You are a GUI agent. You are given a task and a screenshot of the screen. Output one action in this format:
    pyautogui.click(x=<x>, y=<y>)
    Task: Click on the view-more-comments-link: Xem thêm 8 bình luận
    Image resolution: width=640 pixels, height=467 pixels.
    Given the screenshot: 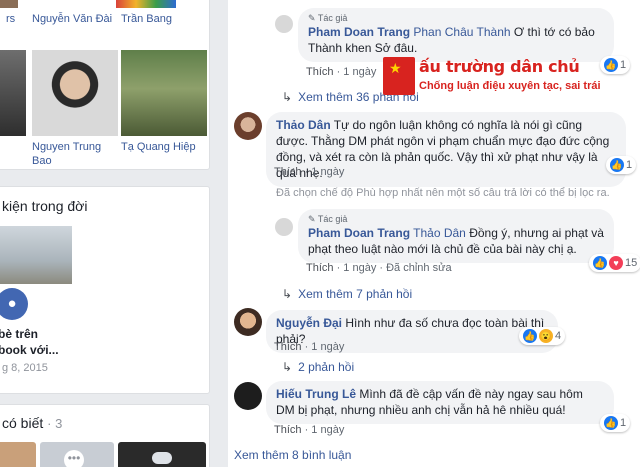 What is the action you would take?
    pyautogui.click(x=292, y=455)
    